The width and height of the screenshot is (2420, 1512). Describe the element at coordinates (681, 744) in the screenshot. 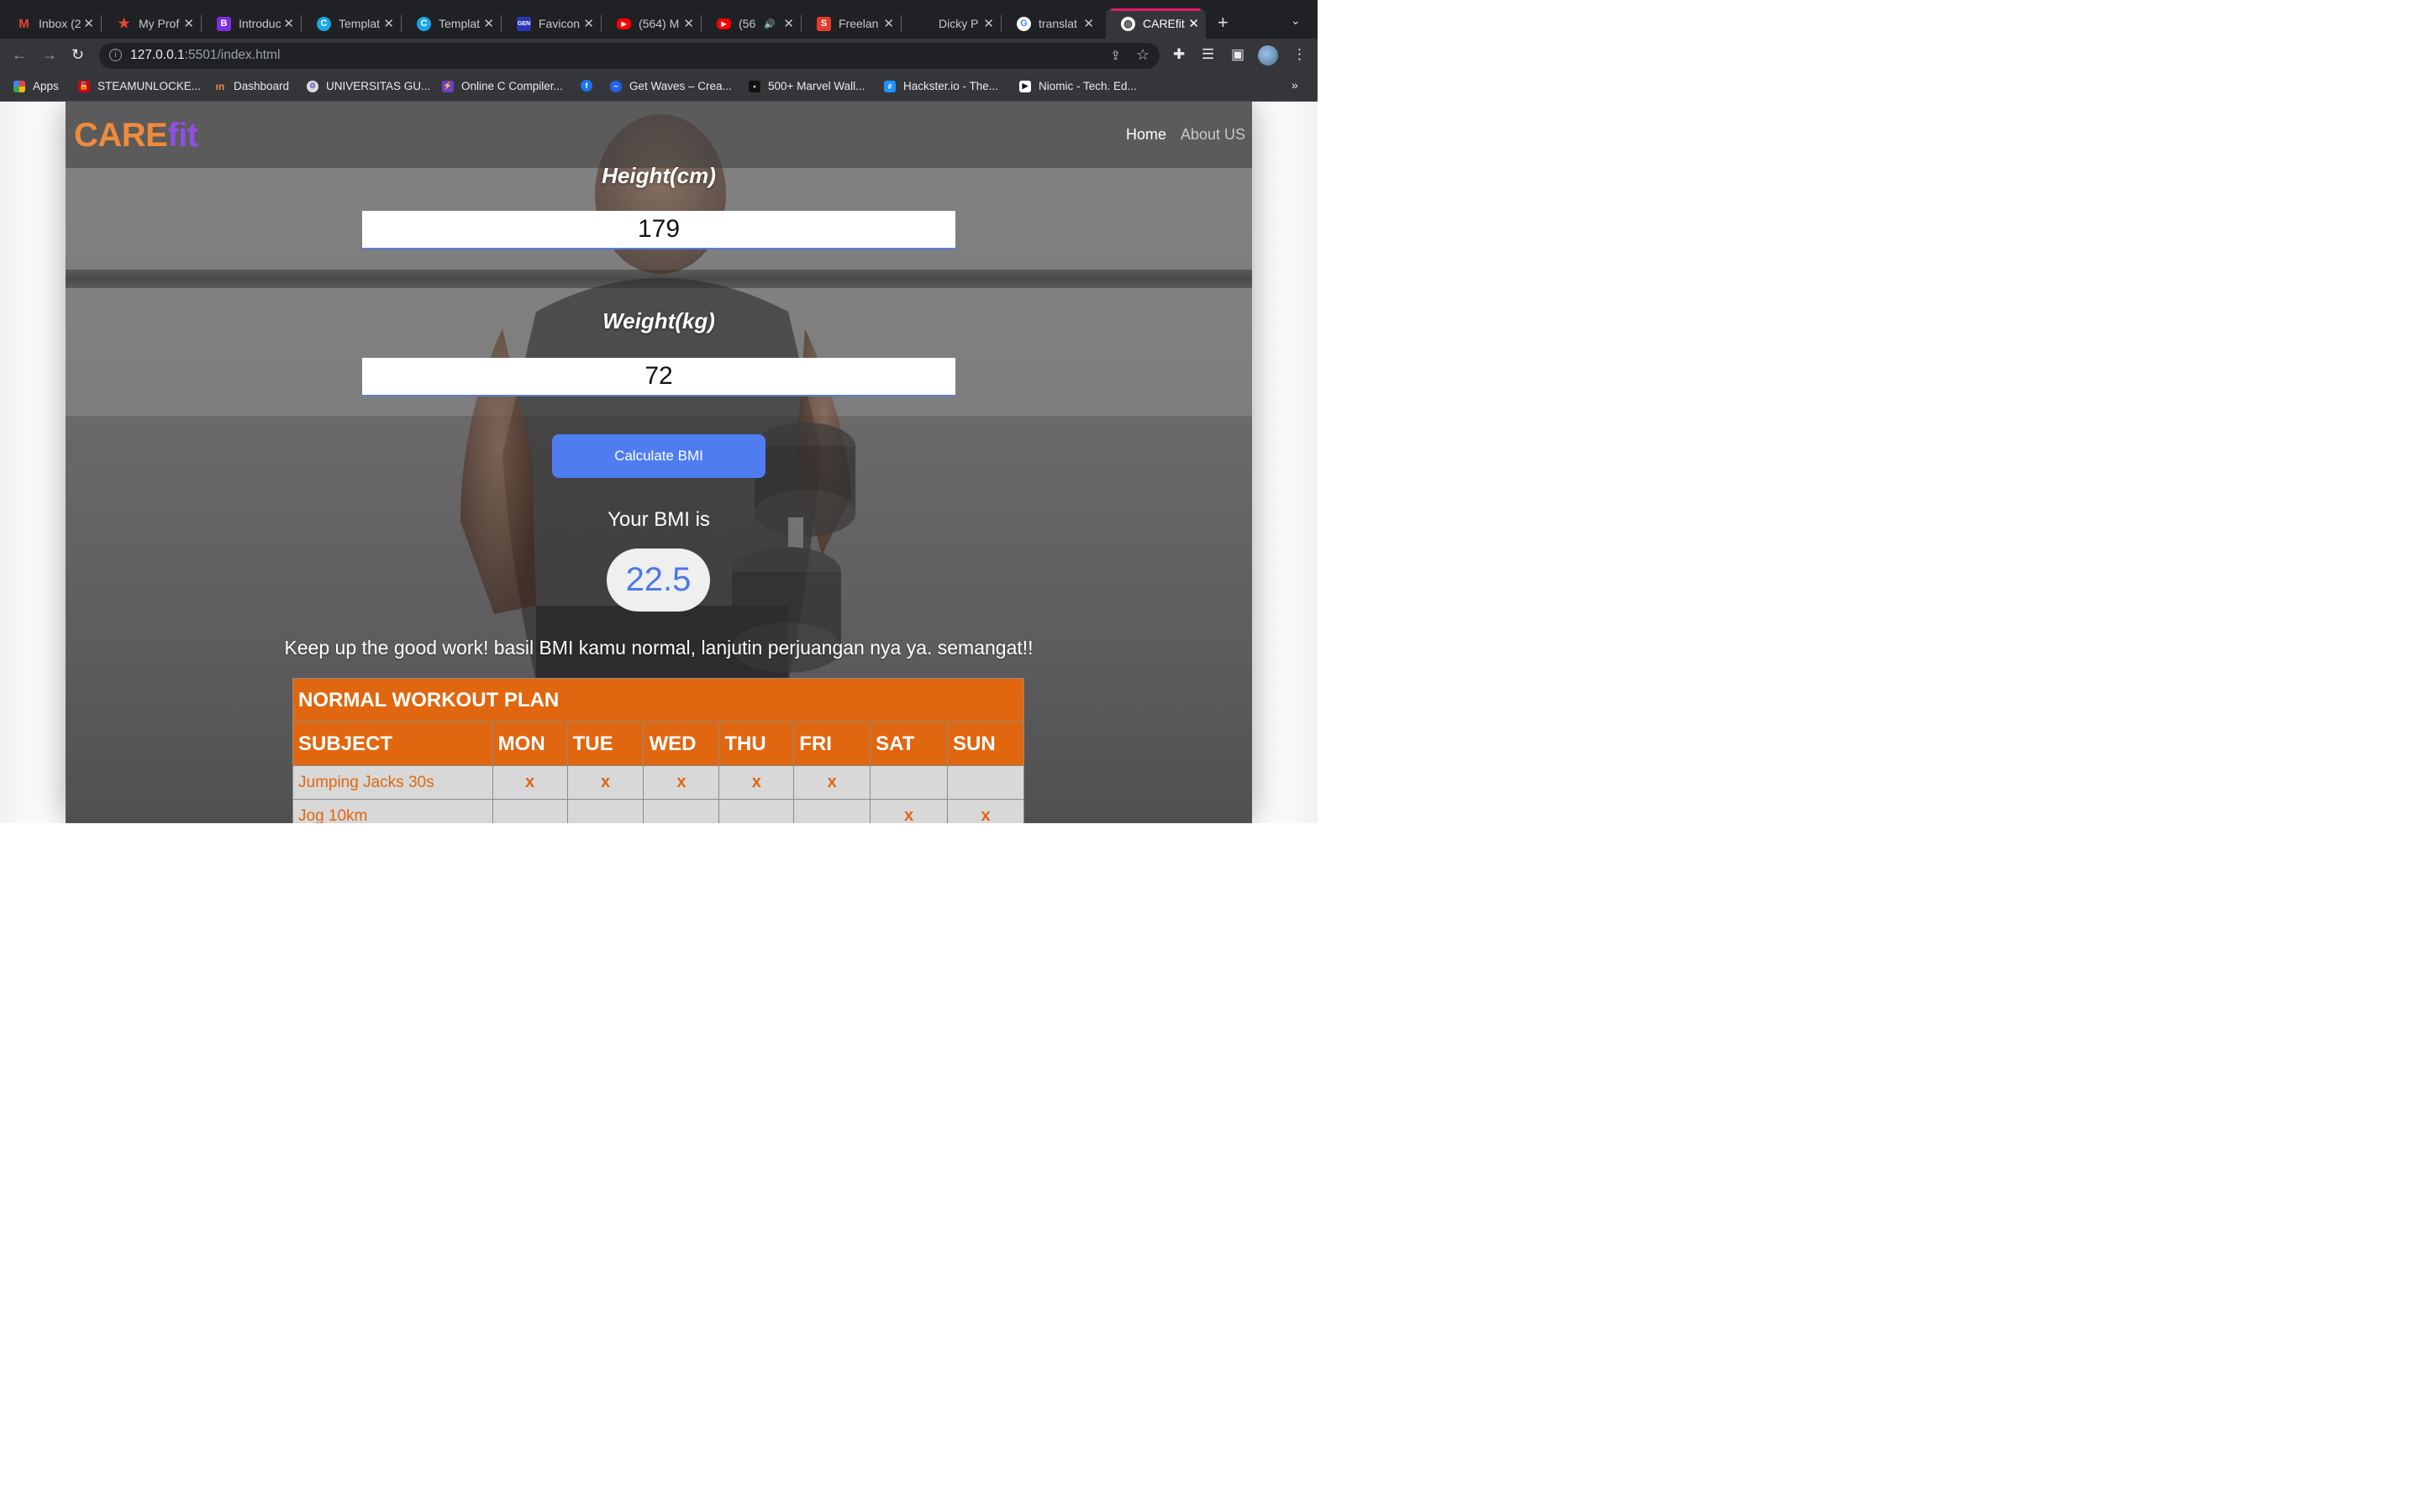

I see `col-header-wed: WED` at that location.